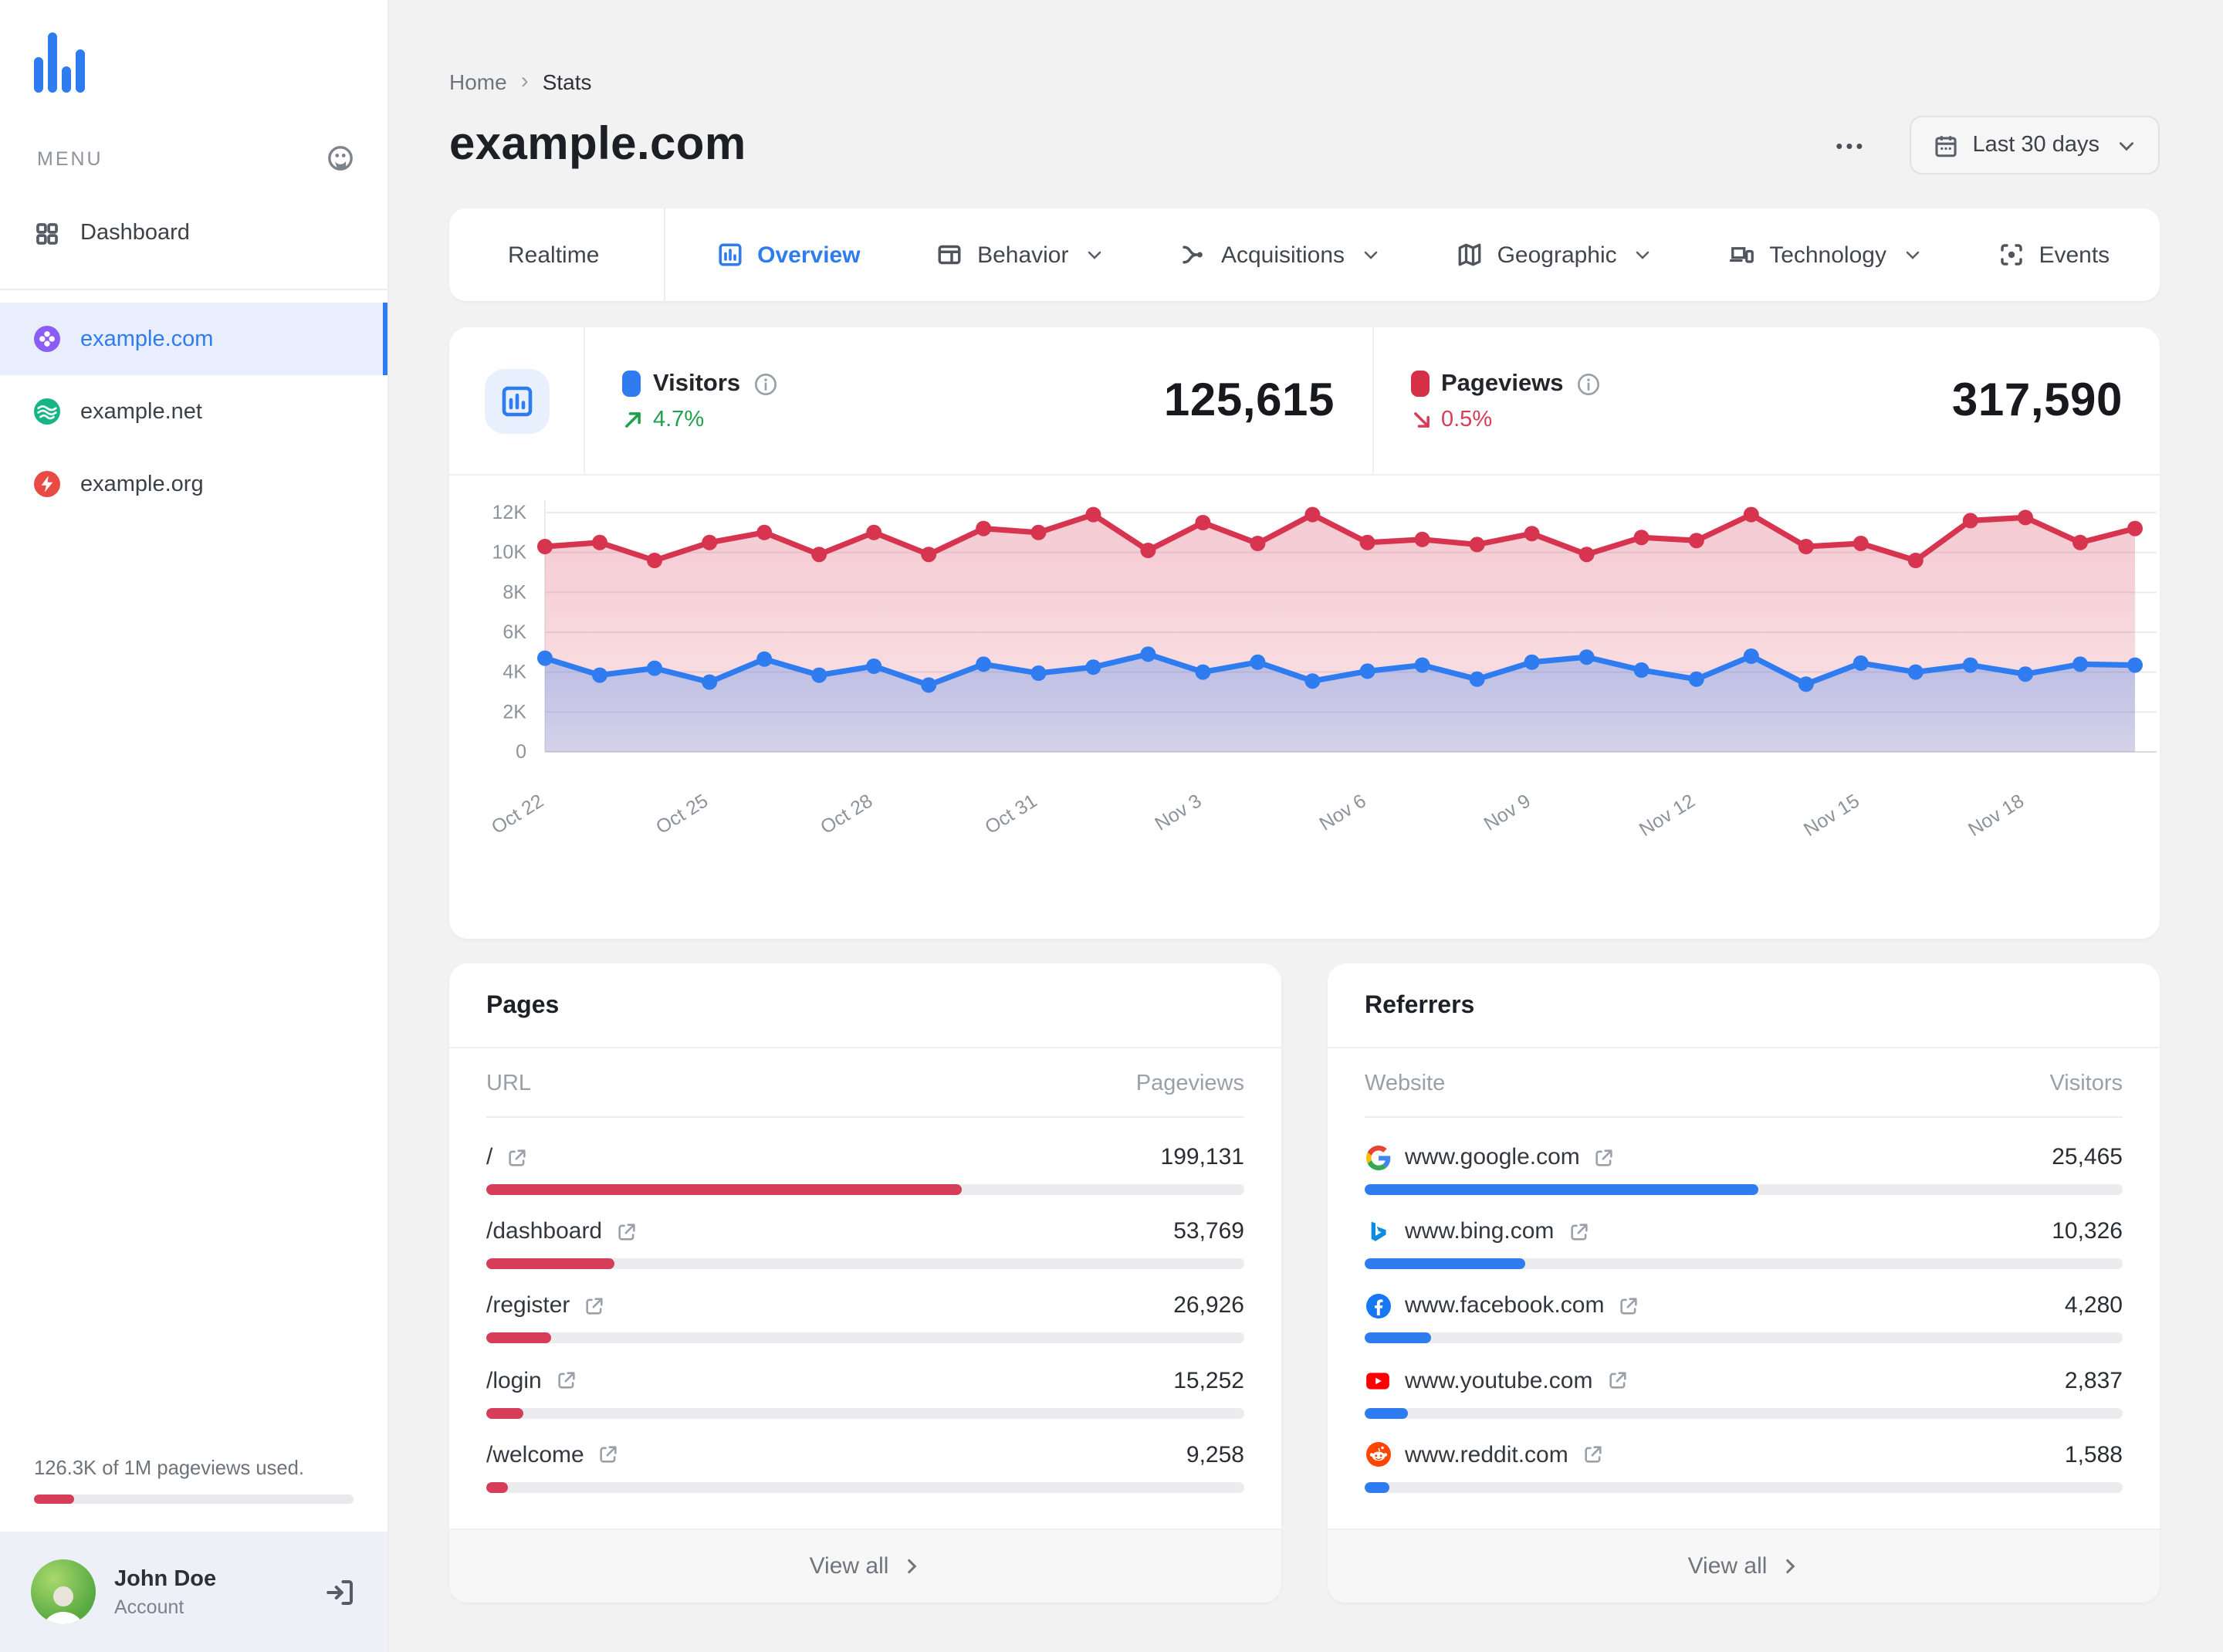 The width and height of the screenshot is (2223, 1652). I want to click on referrers-view-all-button: View all, so click(1744, 1565).